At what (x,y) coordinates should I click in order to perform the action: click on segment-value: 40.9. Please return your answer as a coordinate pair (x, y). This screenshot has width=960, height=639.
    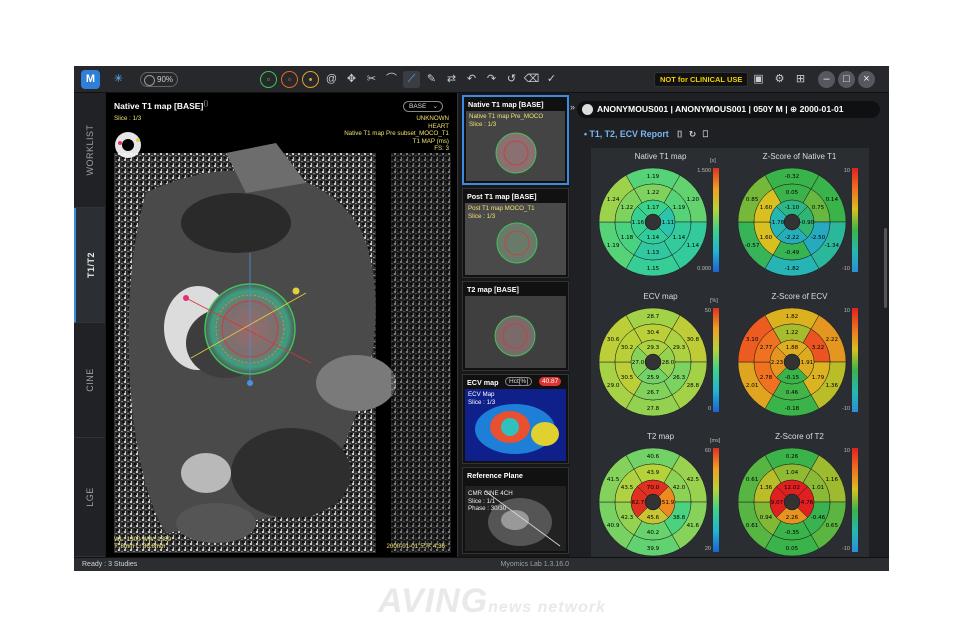
    Looking at the image, I should click on (613, 526).